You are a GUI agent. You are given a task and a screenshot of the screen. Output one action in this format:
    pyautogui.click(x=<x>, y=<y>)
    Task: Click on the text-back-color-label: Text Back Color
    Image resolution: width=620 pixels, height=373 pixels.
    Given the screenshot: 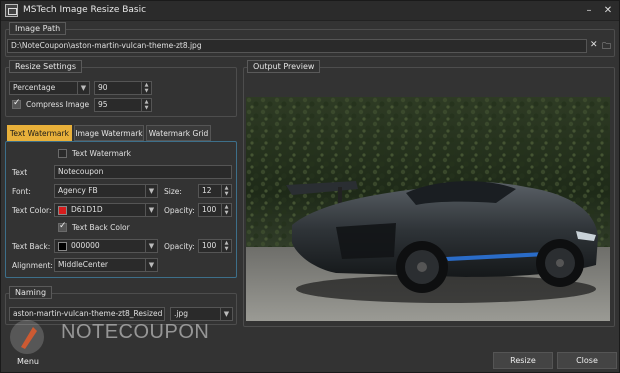 What is the action you would take?
    pyautogui.click(x=101, y=227)
    